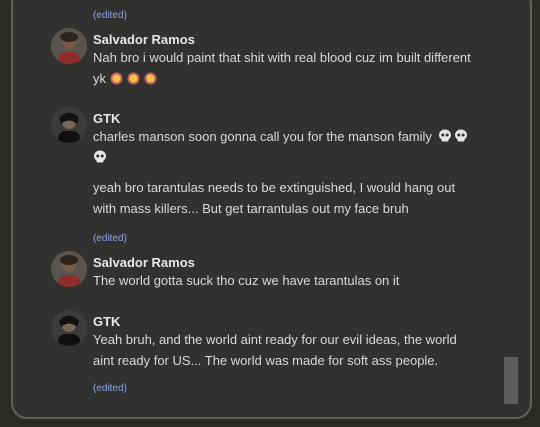 This screenshot has height=427, width=540. What do you see at coordinates (299, 78) in the screenshot?
I see `message-line-2: yk` at bounding box center [299, 78].